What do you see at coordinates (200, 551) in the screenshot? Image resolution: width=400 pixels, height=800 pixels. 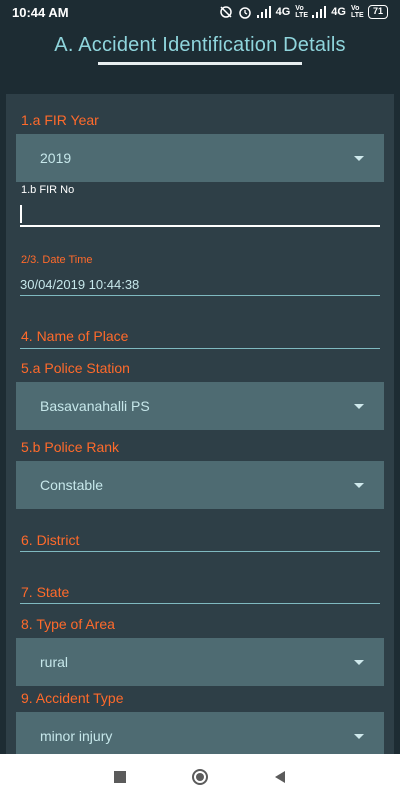 I see `district-input` at bounding box center [200, 551].